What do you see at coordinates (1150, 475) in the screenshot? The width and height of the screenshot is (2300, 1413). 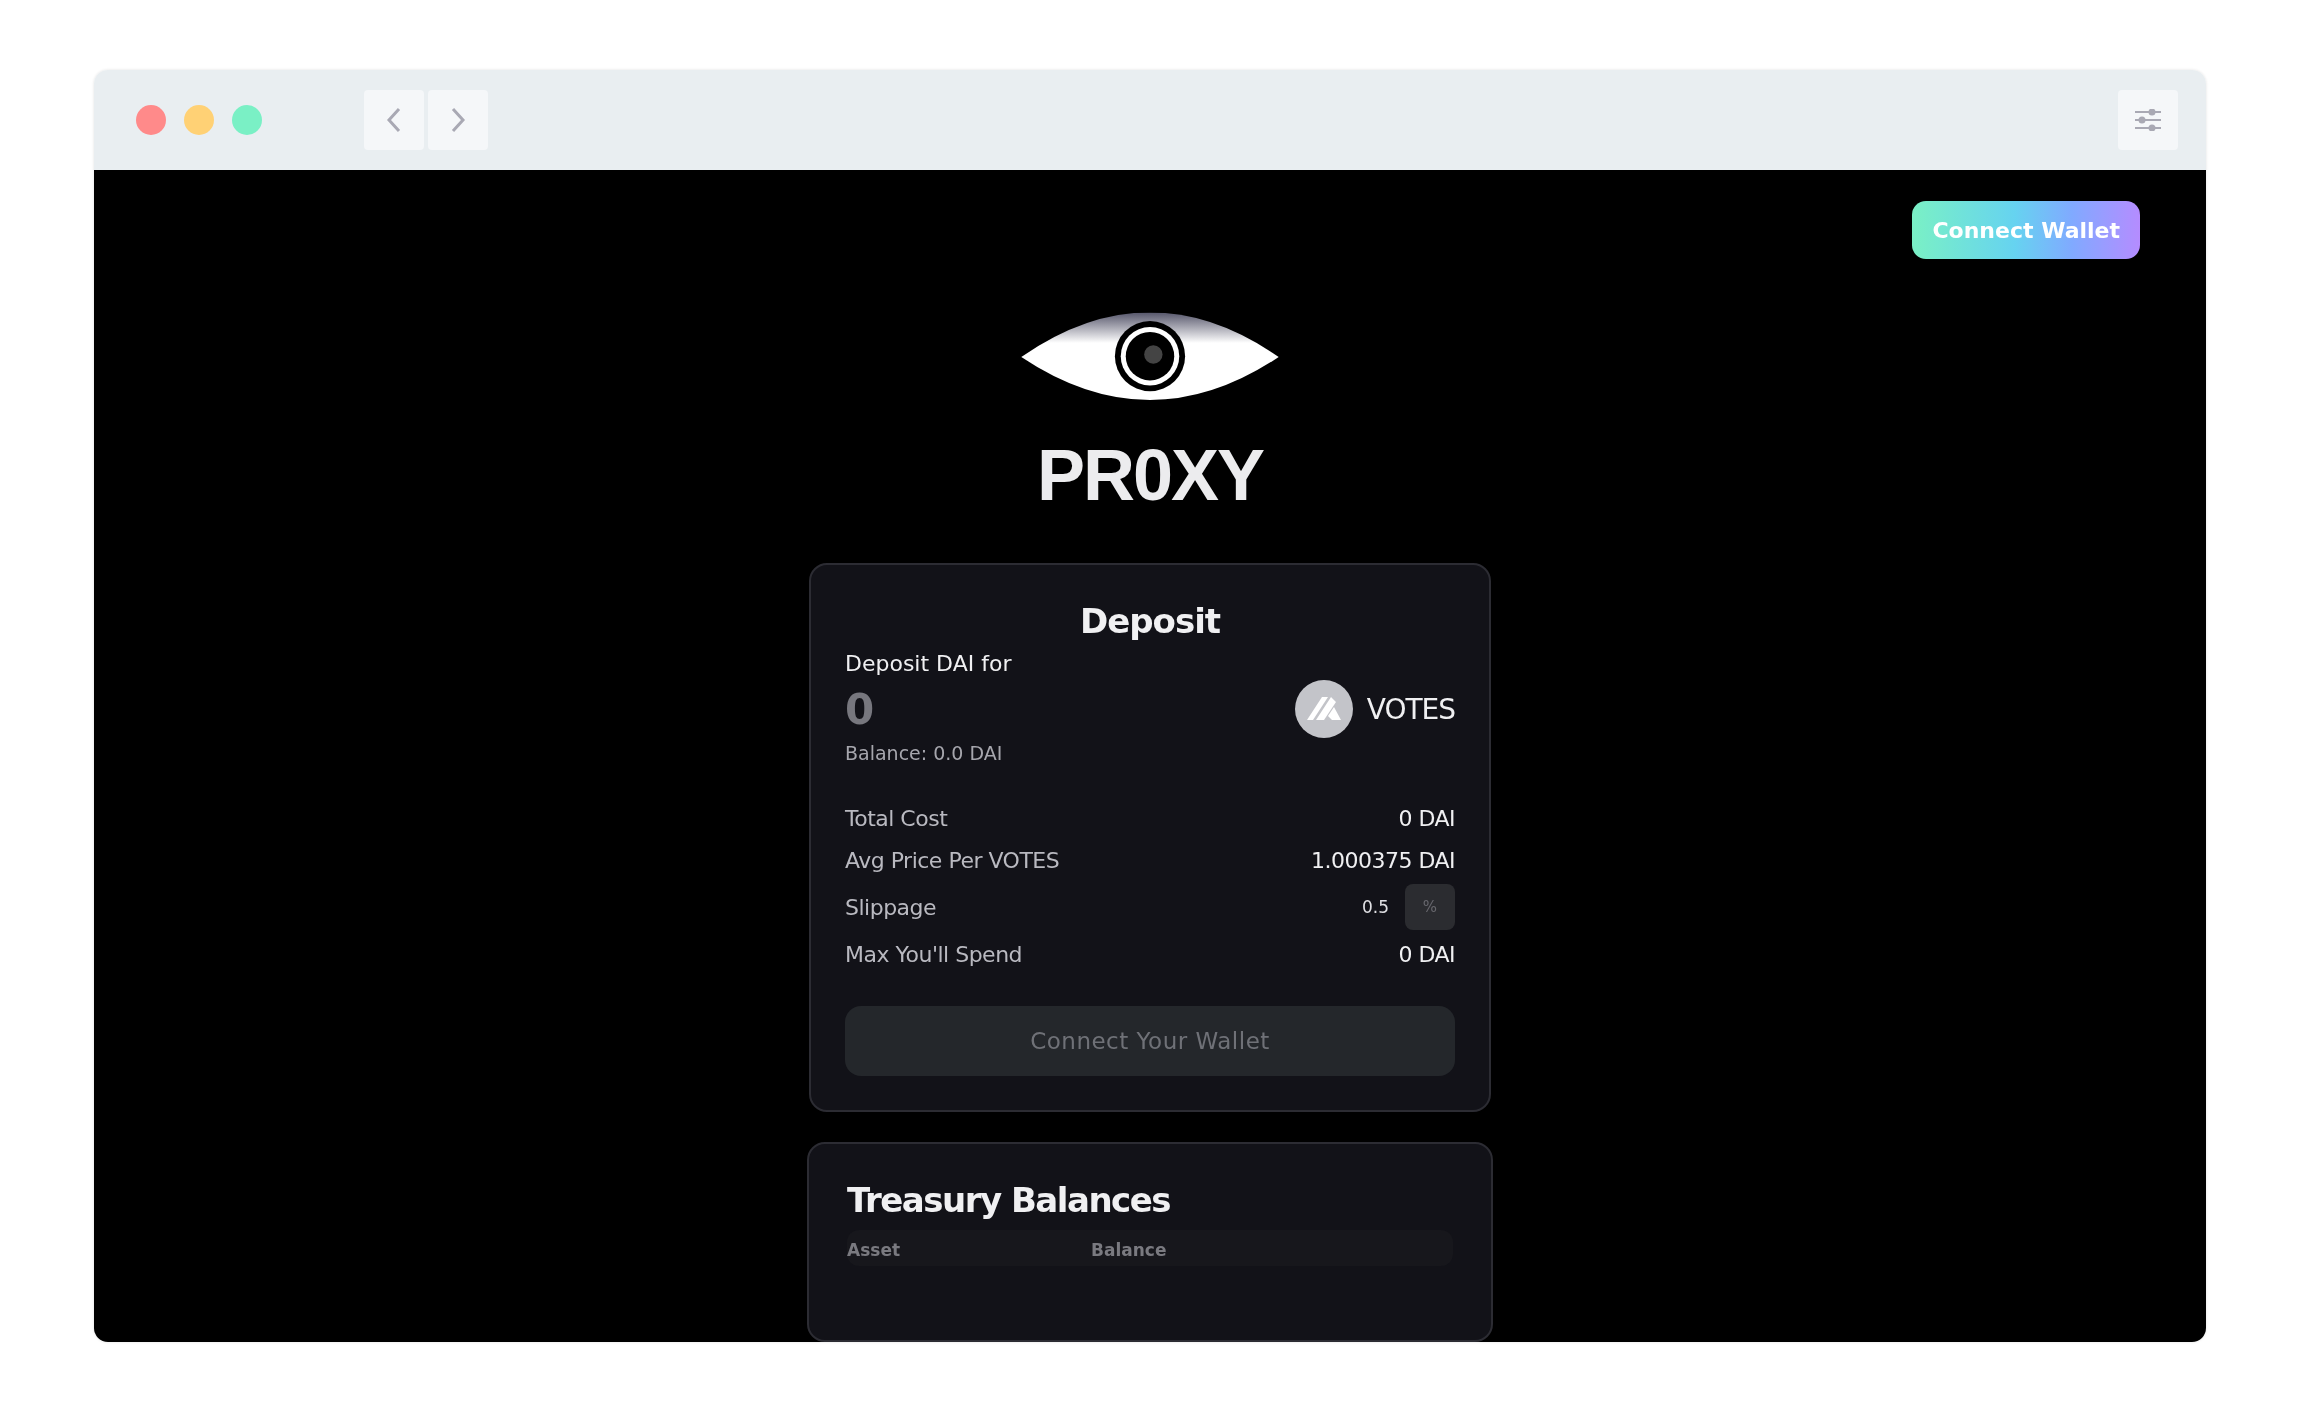 I see `logo-title: PR0XY` at bounding box center [1150, 475].